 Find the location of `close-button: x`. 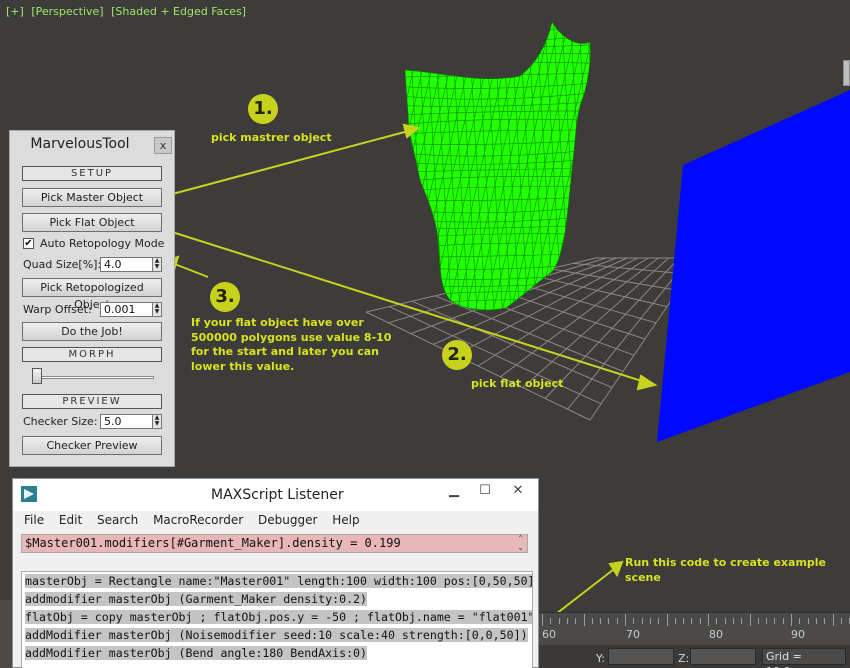

close-button: x is located at coordinates (163, 145).